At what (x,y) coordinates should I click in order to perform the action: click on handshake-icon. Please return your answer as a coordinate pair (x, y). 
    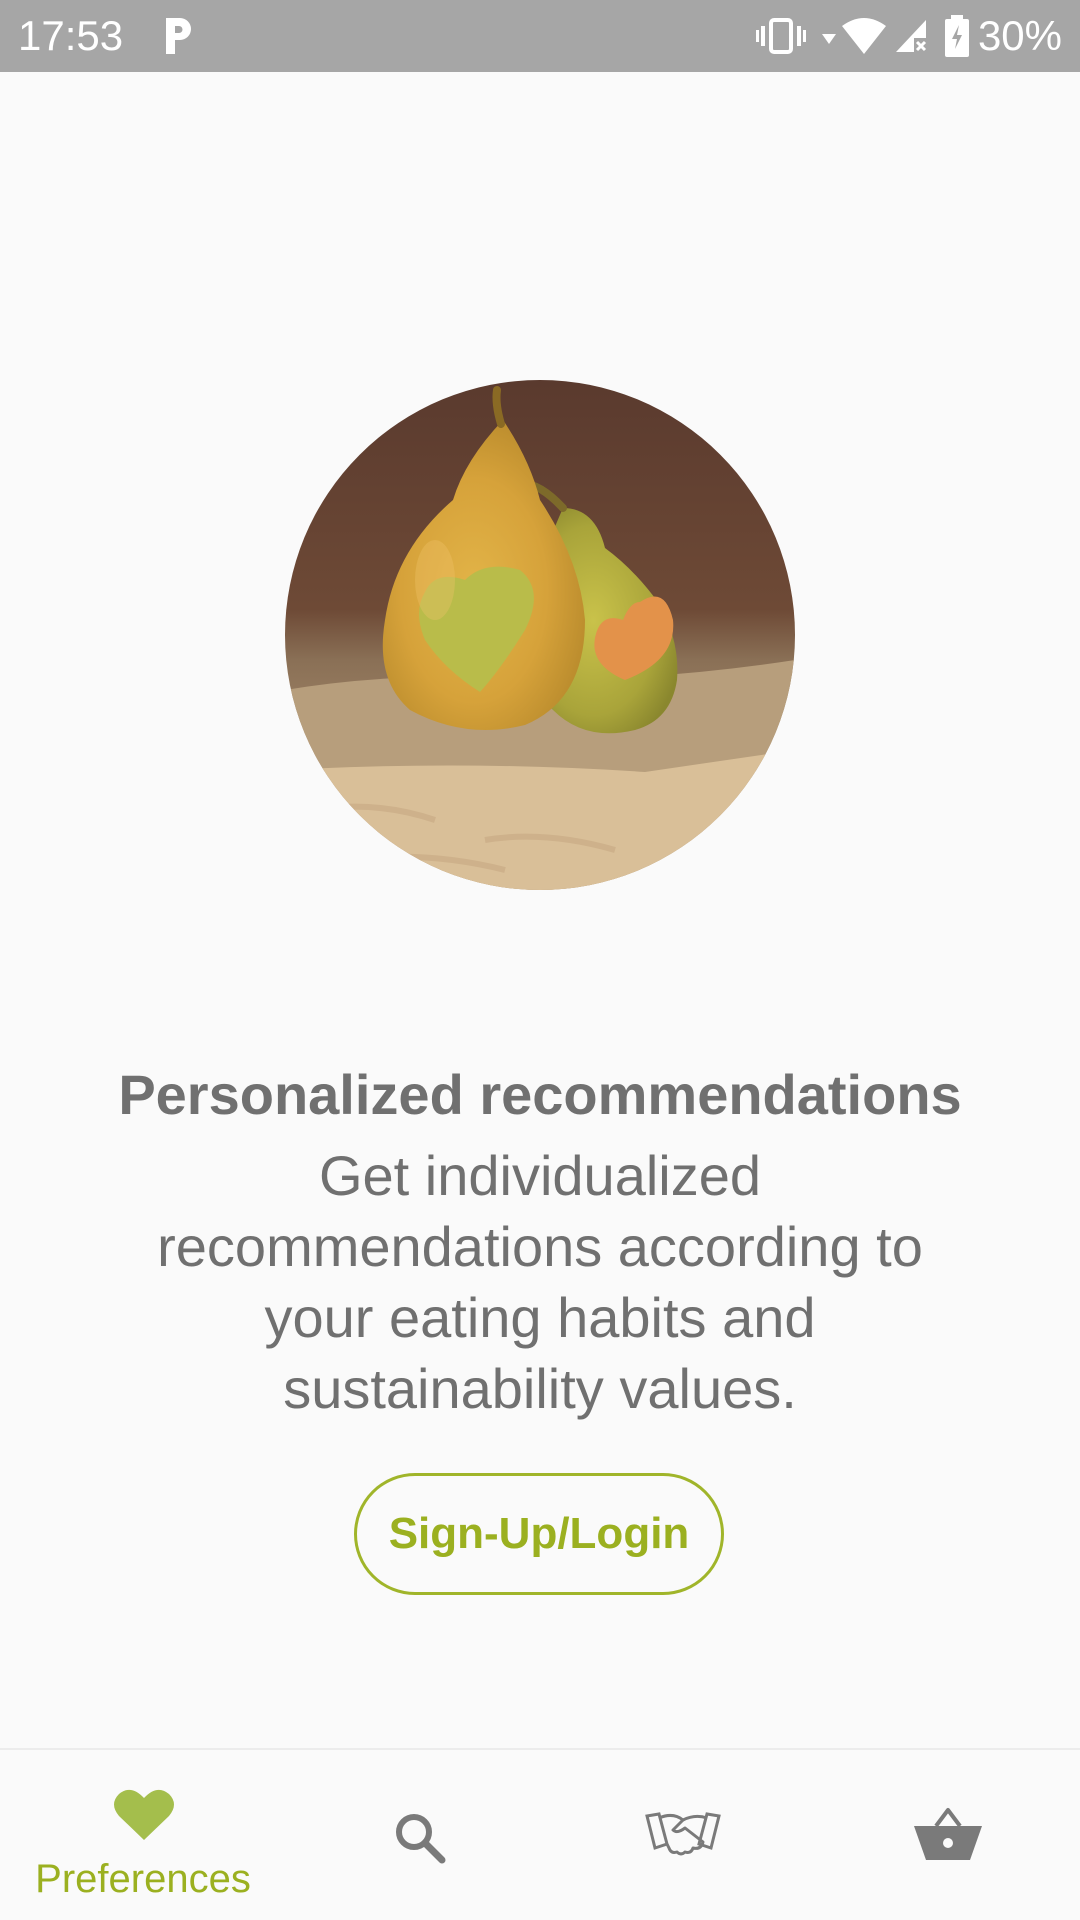
    Looking at the image, I should click on (683, 1834).